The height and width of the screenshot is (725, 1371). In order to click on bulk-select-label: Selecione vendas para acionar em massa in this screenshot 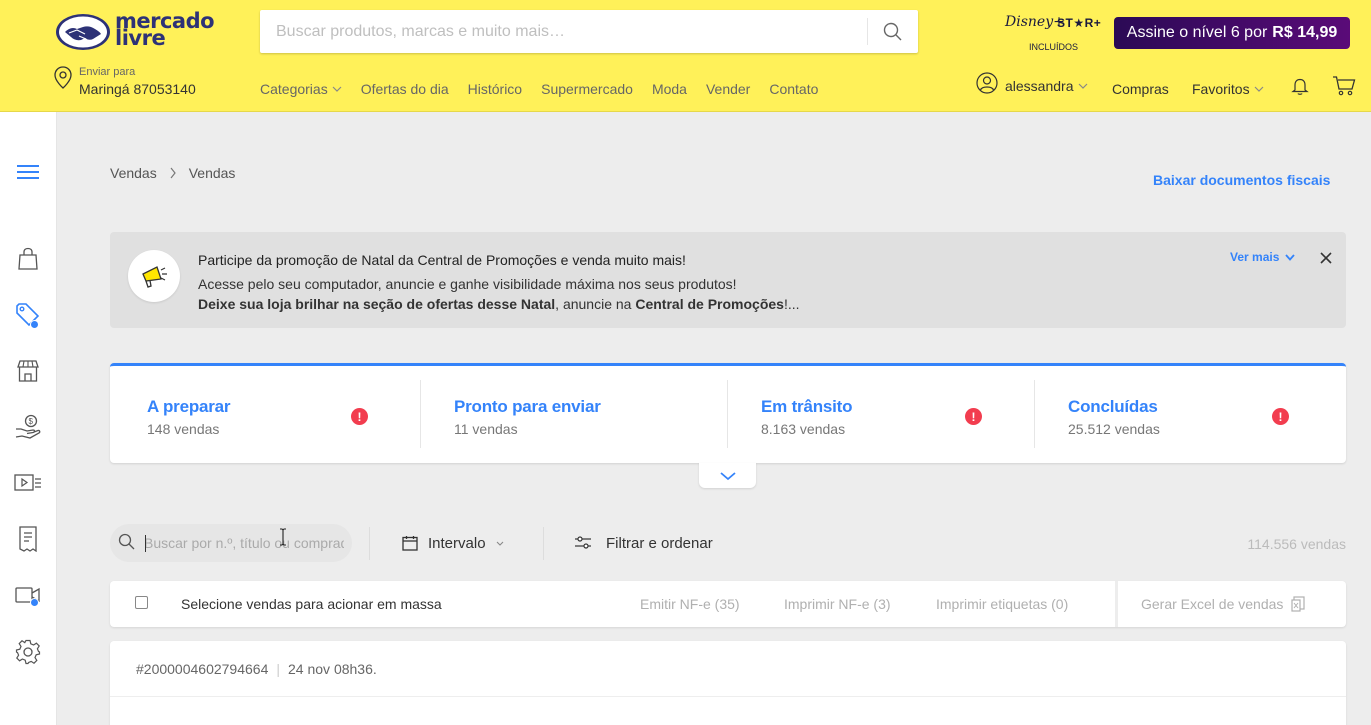, I will do `click(311, 604)`.